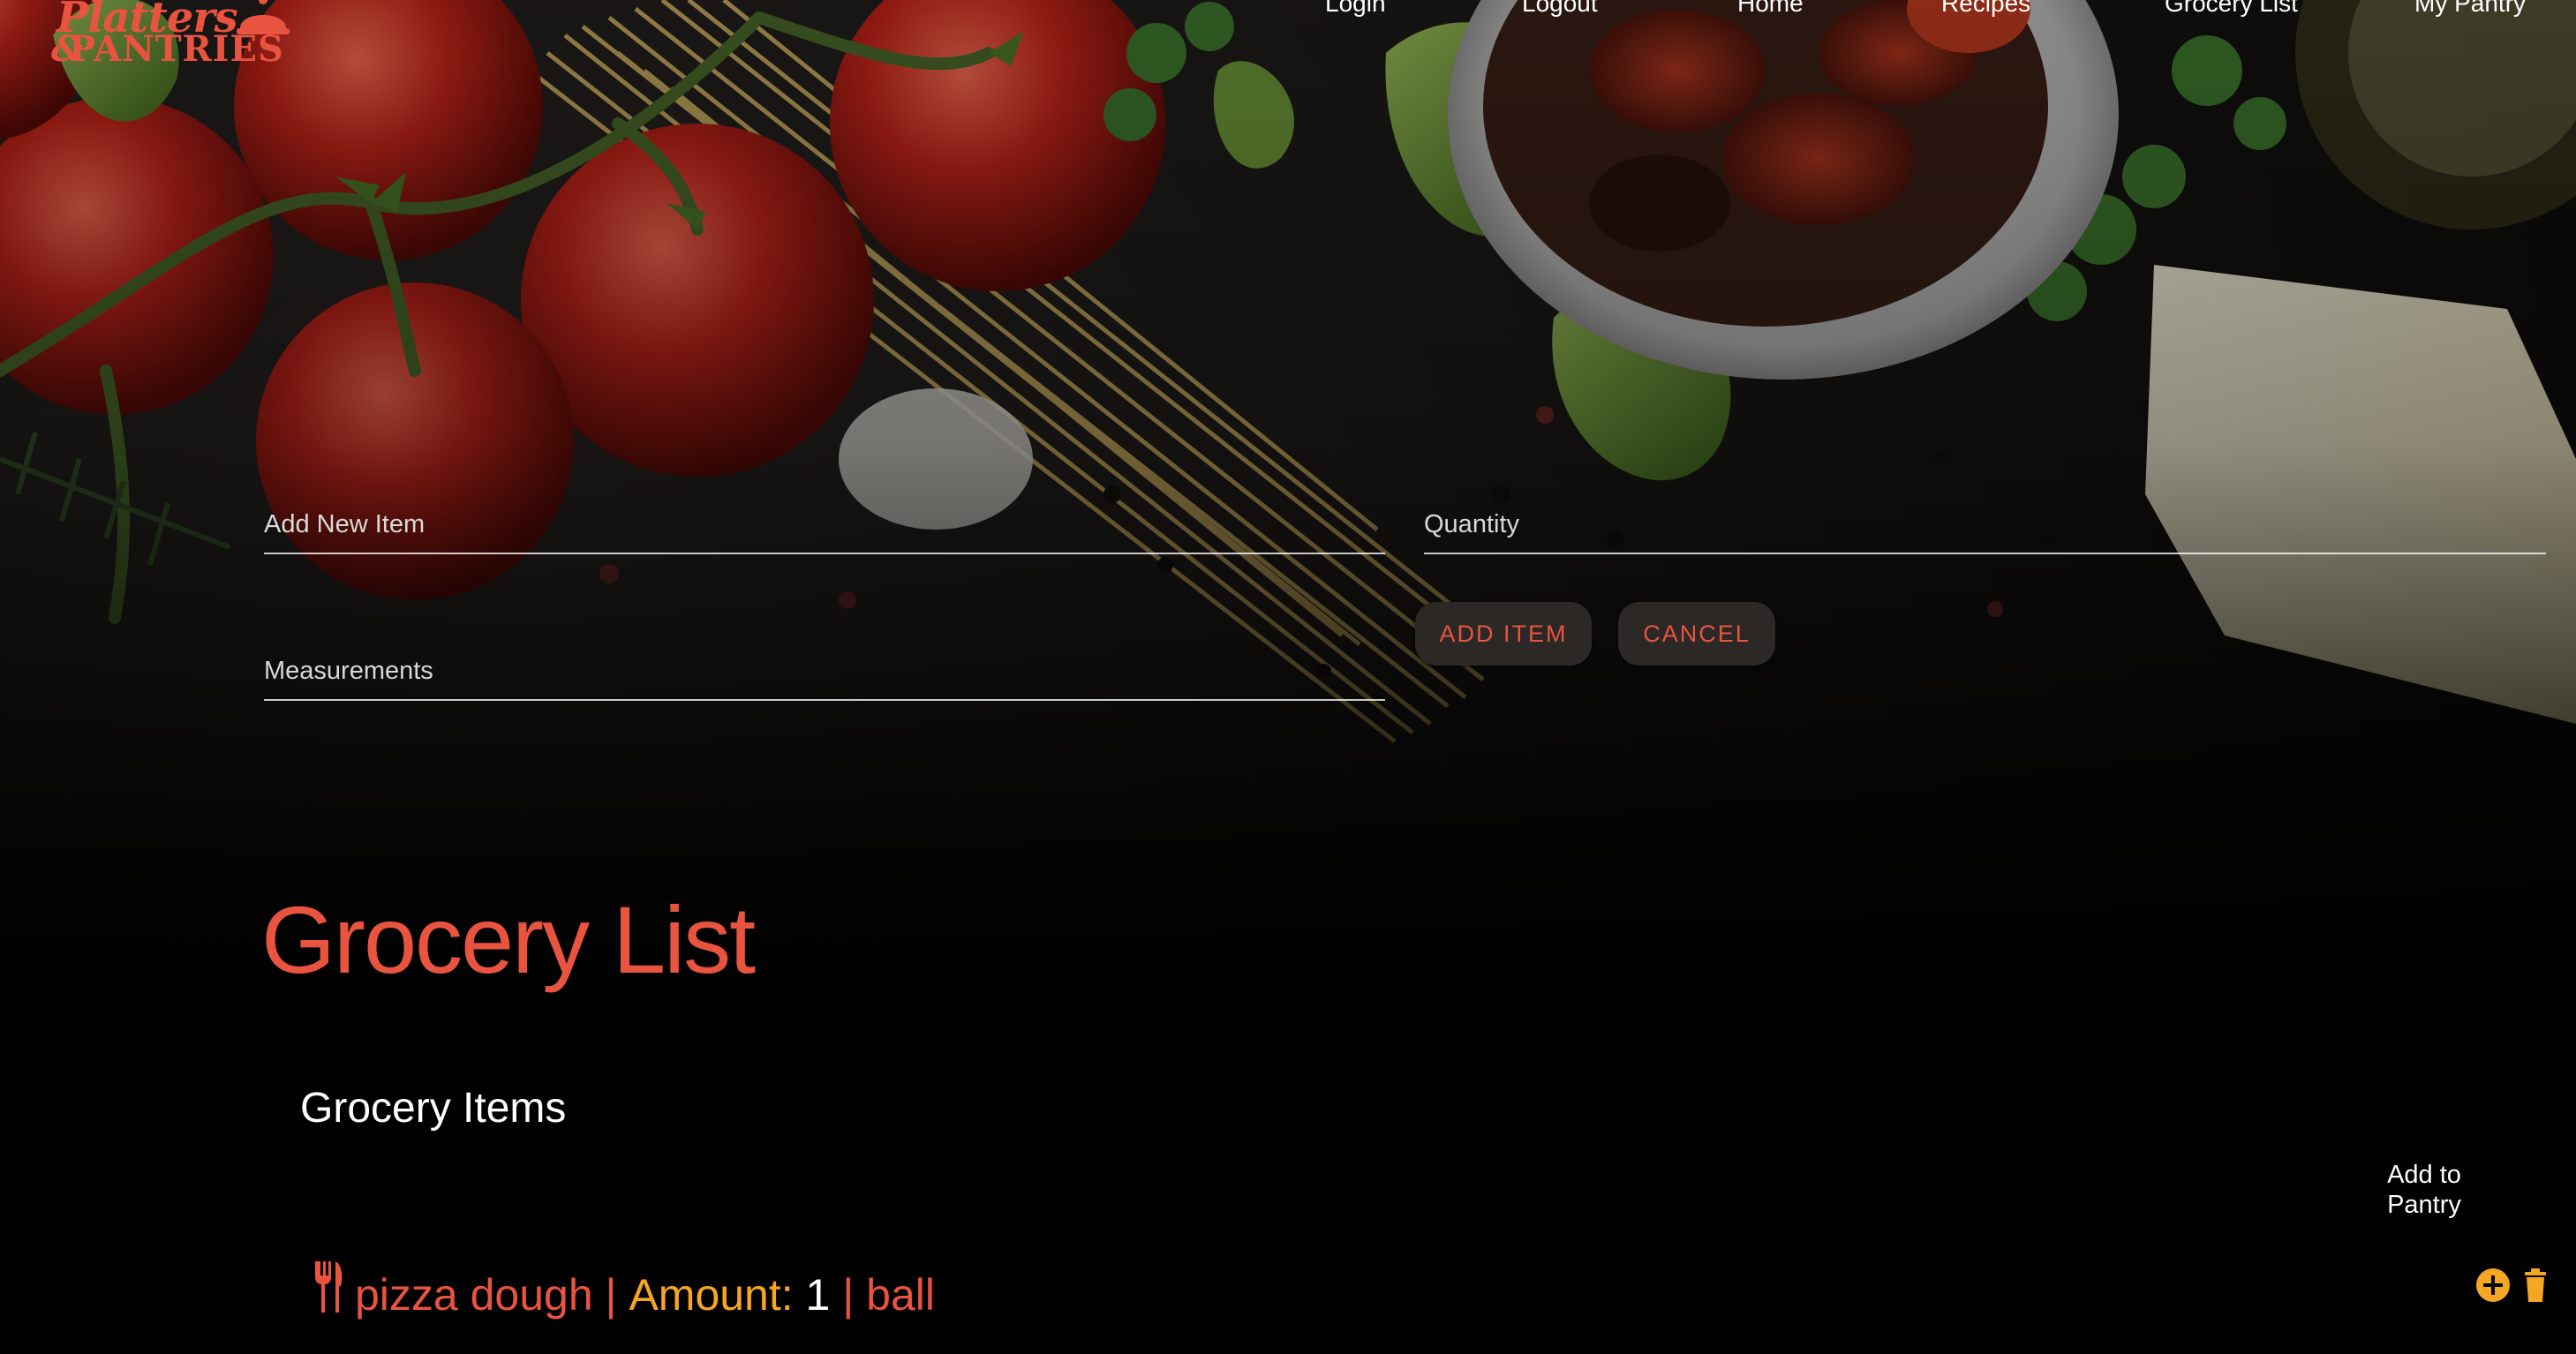  Describe the element at coordinates (329, 1287) in the screenshot. I see `fork-knife-icon` at that location.